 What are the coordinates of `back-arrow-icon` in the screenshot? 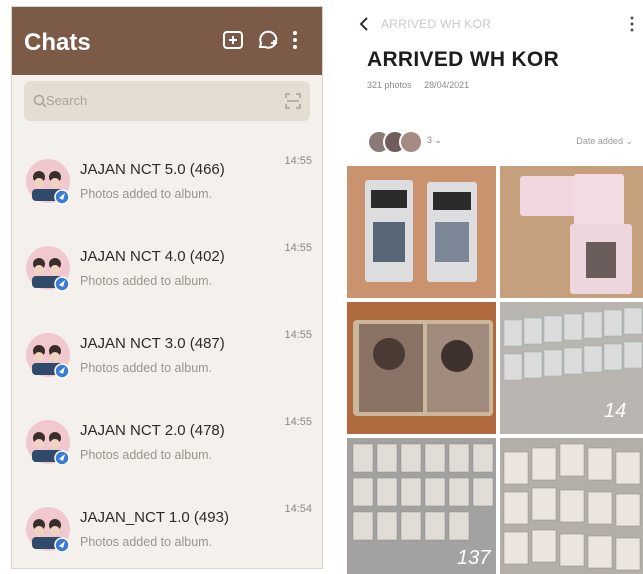 It's located at (364, 24).